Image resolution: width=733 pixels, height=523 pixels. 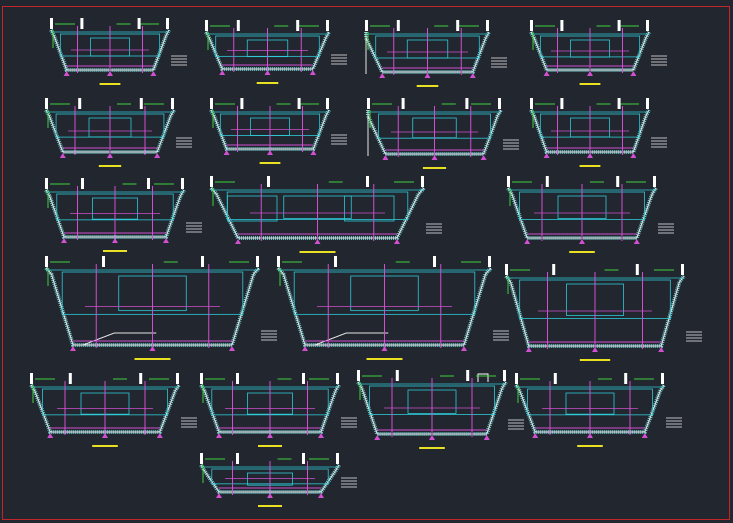 What do you see at coordinates (598, 132) in the screenshot?
I see `channel-section-s08` at bounding box center [598, 132].